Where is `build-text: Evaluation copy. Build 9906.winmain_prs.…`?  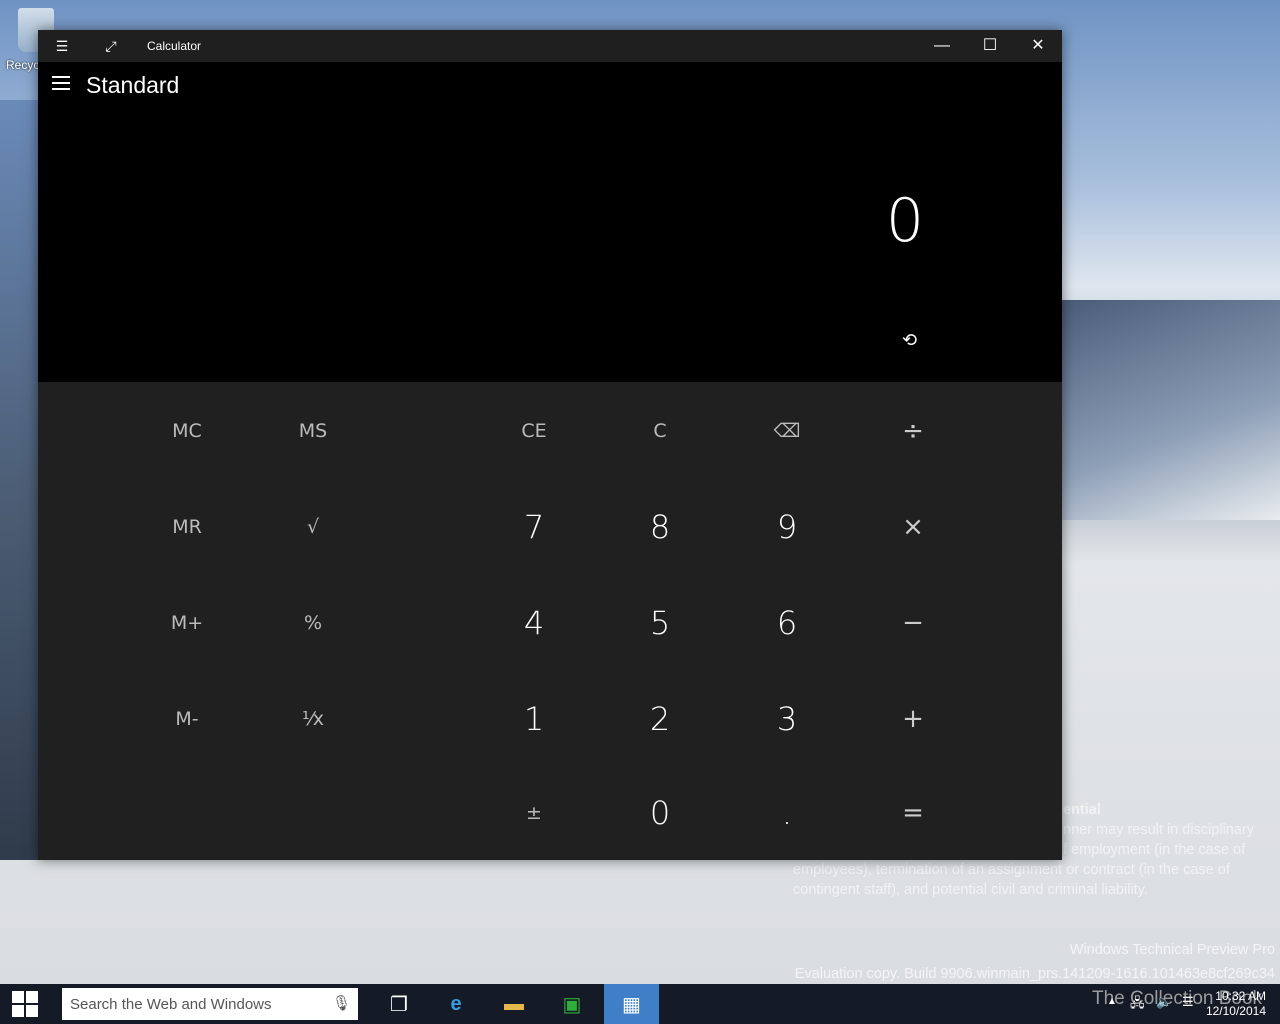
build-text: Evaluation copy. Build 9906.winmain_prs.… is located at coordinates (1034, 974).